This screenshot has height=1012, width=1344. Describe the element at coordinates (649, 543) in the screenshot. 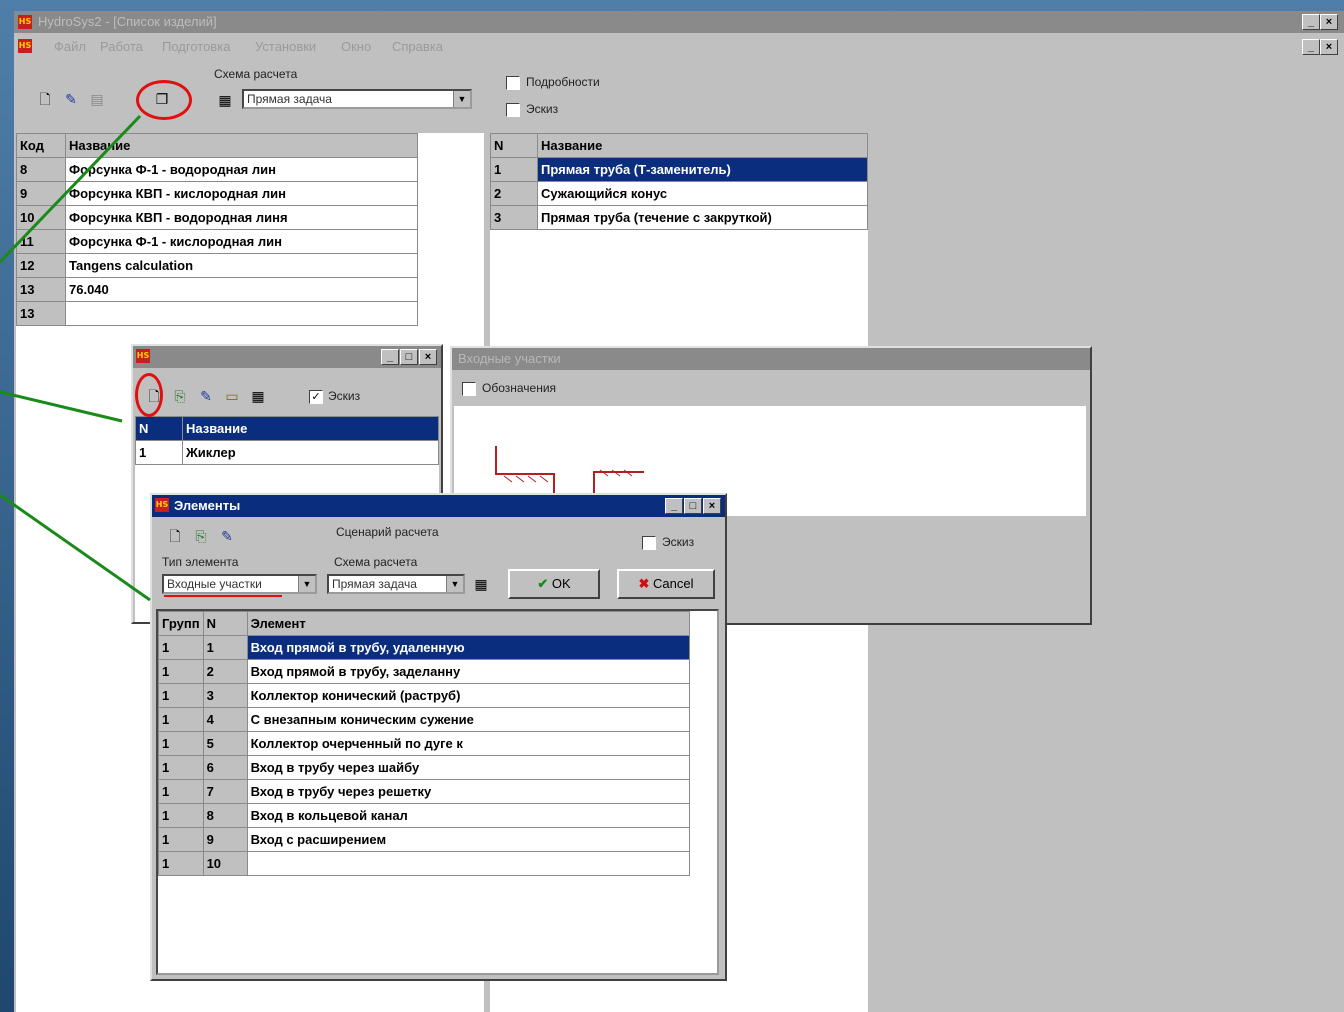

I see `elements-sketch-checkbox` at that location.